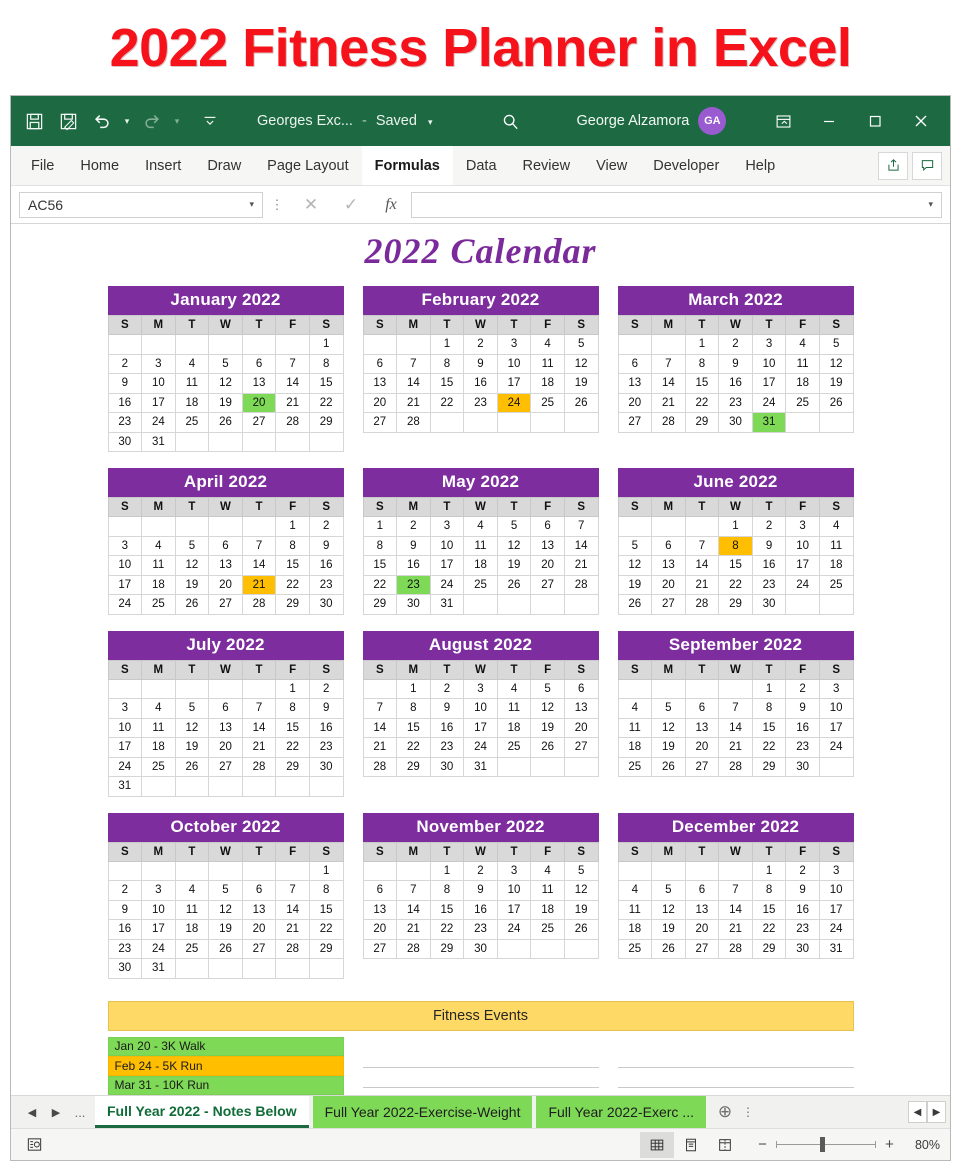 This screenshot has height=1161, width=961. What do you see at coordinates (511, 121) in the screenshot?
I see `search-icon` at bounding box center [511, 121].